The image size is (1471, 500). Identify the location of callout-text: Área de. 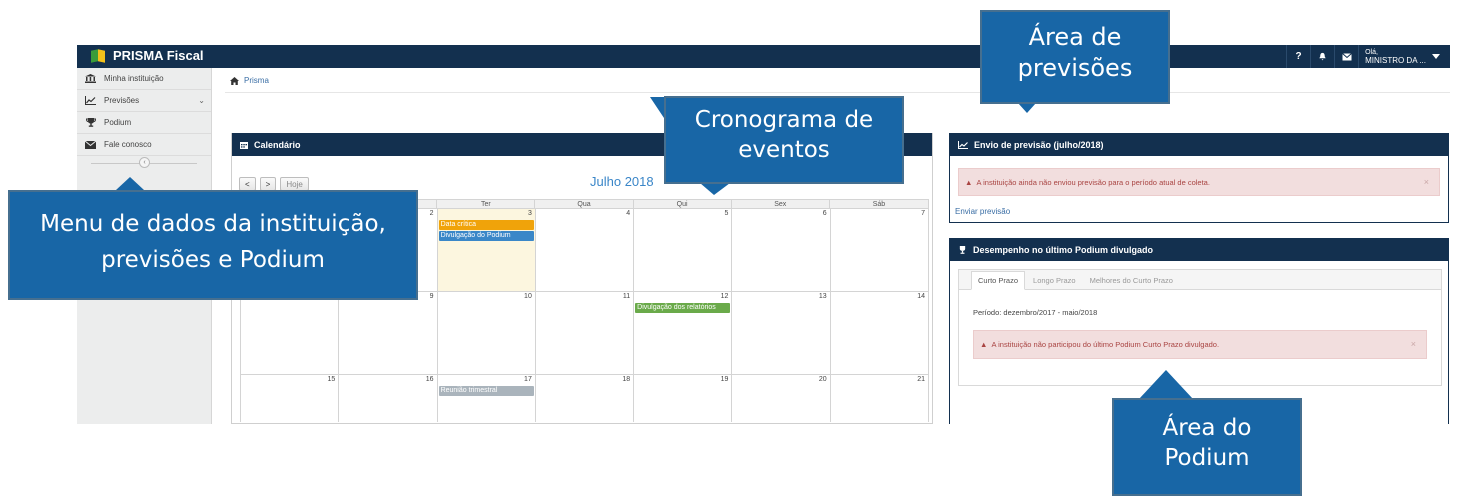
(1075, 37).